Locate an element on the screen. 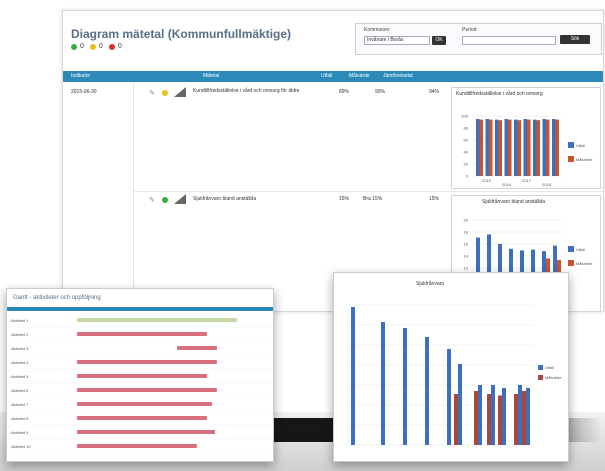  metric-comparison: 15% is located at coordinates (434, 199).